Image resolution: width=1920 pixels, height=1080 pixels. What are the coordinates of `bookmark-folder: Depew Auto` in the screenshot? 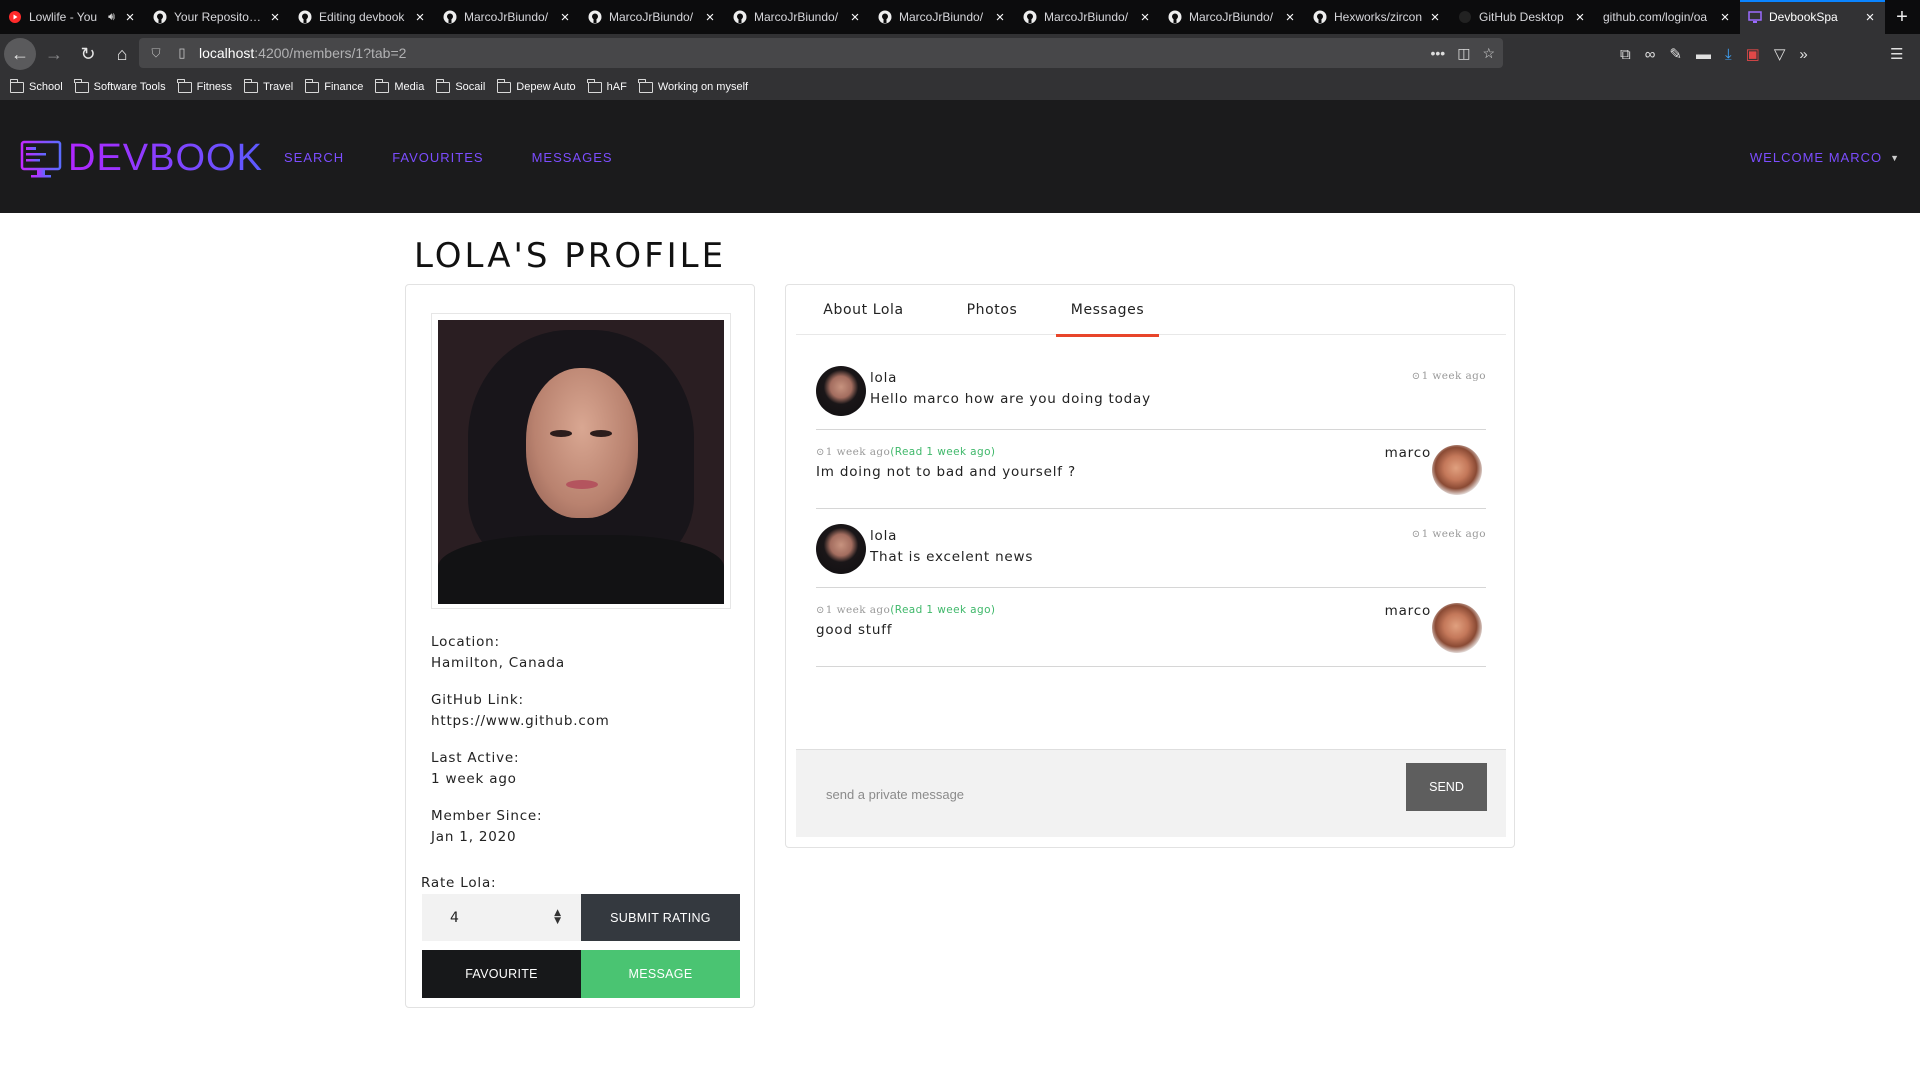 It's located at (536, 85).